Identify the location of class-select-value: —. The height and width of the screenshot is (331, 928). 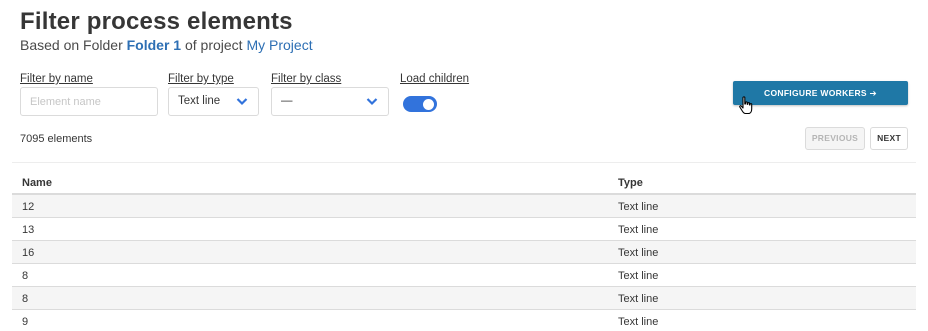
(287, 101).